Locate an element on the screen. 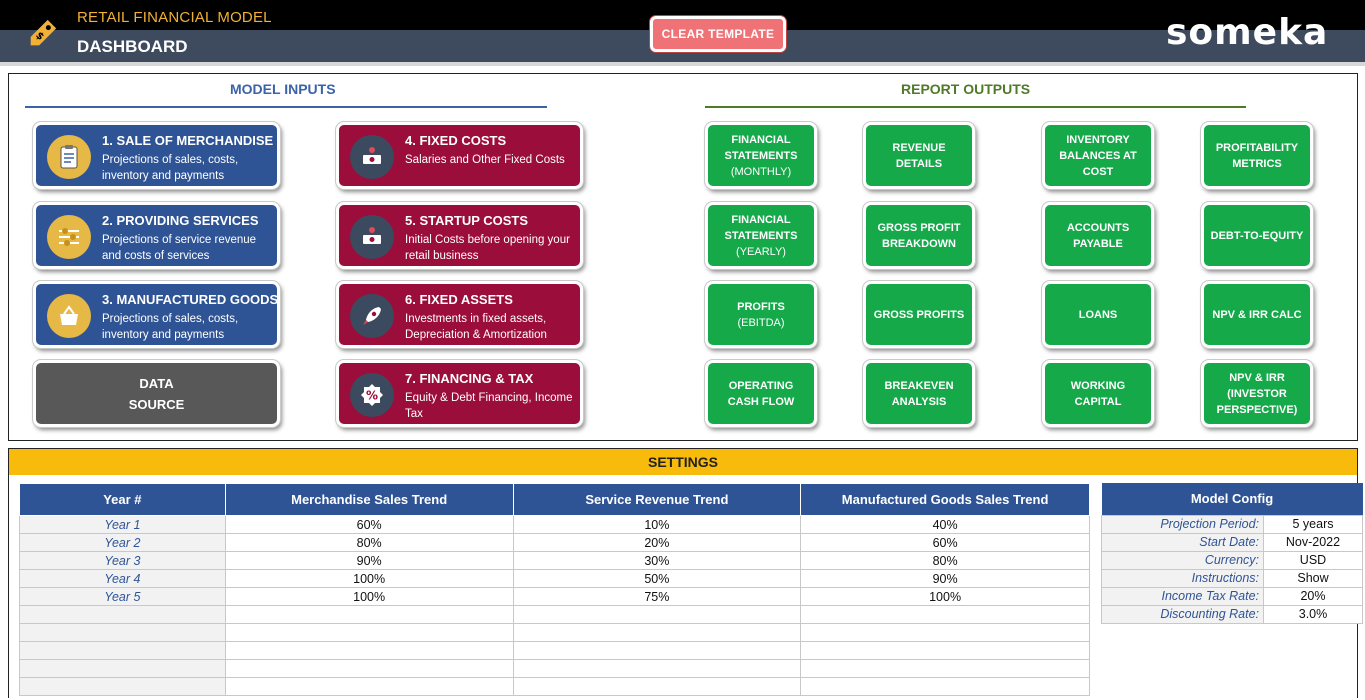 The image size is (1365, 700). report-output-button: WORKING CAPITAL is located at coordinates (1098, 393).